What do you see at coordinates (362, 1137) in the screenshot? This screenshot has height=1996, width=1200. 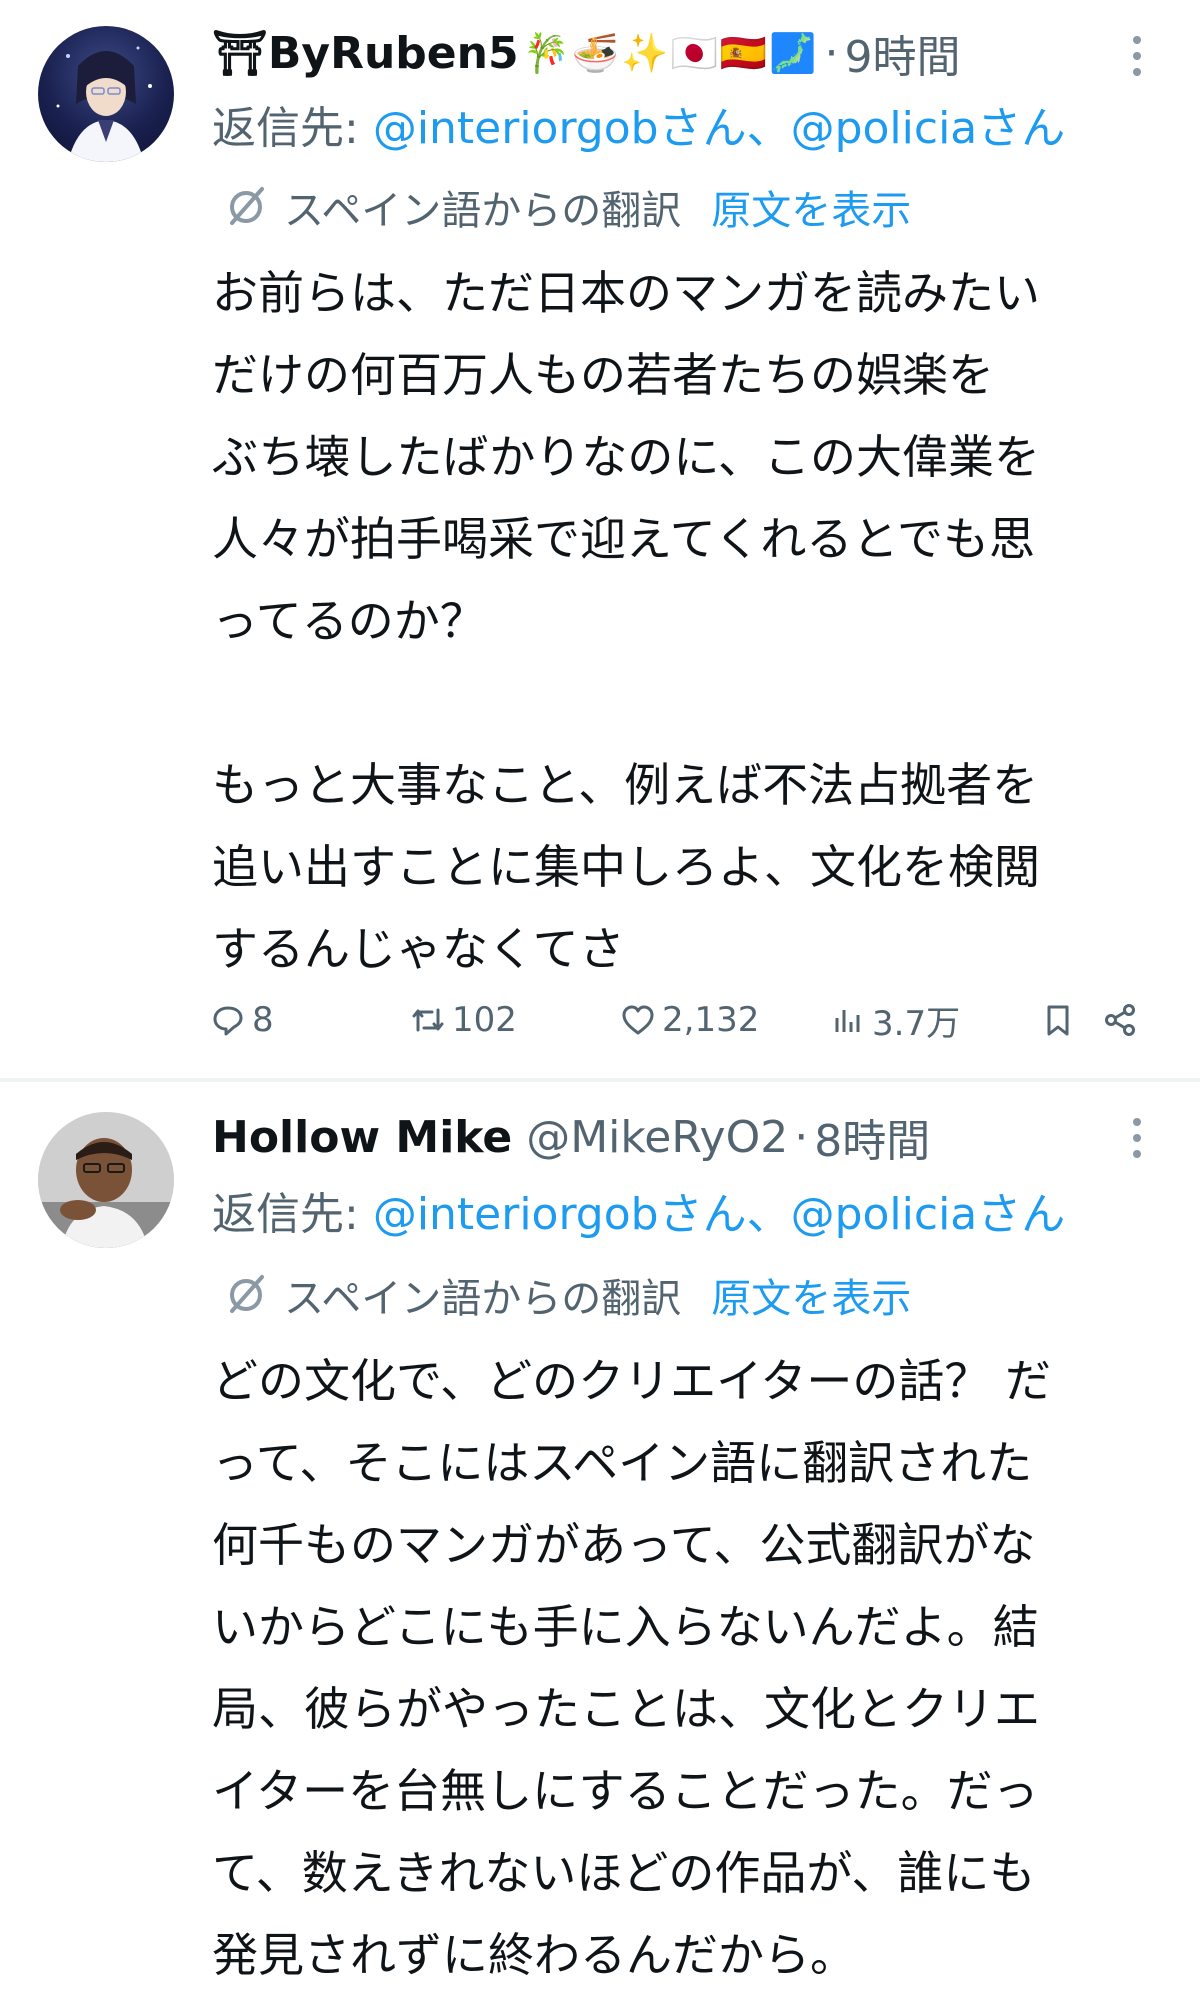 I see `display-name: Hollow Mike` at bounding box center [362, 1137].